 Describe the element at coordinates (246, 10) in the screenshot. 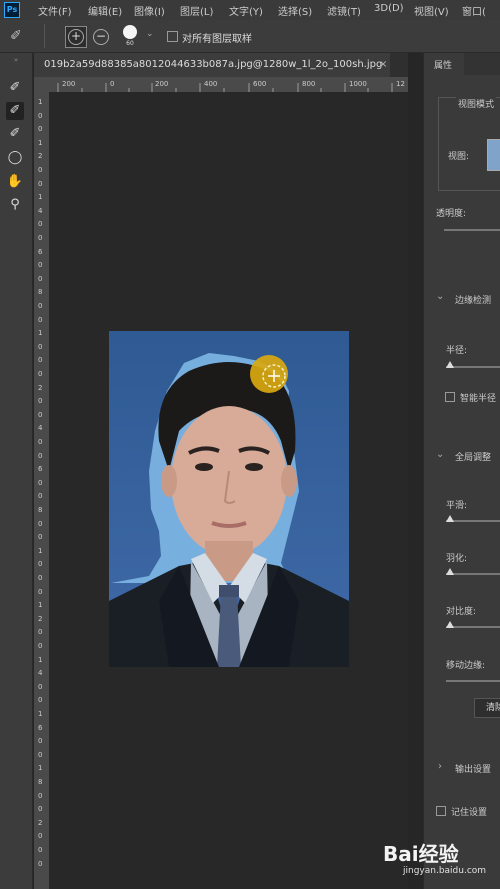

I see `menu-type: 文字(Y)` at that location.